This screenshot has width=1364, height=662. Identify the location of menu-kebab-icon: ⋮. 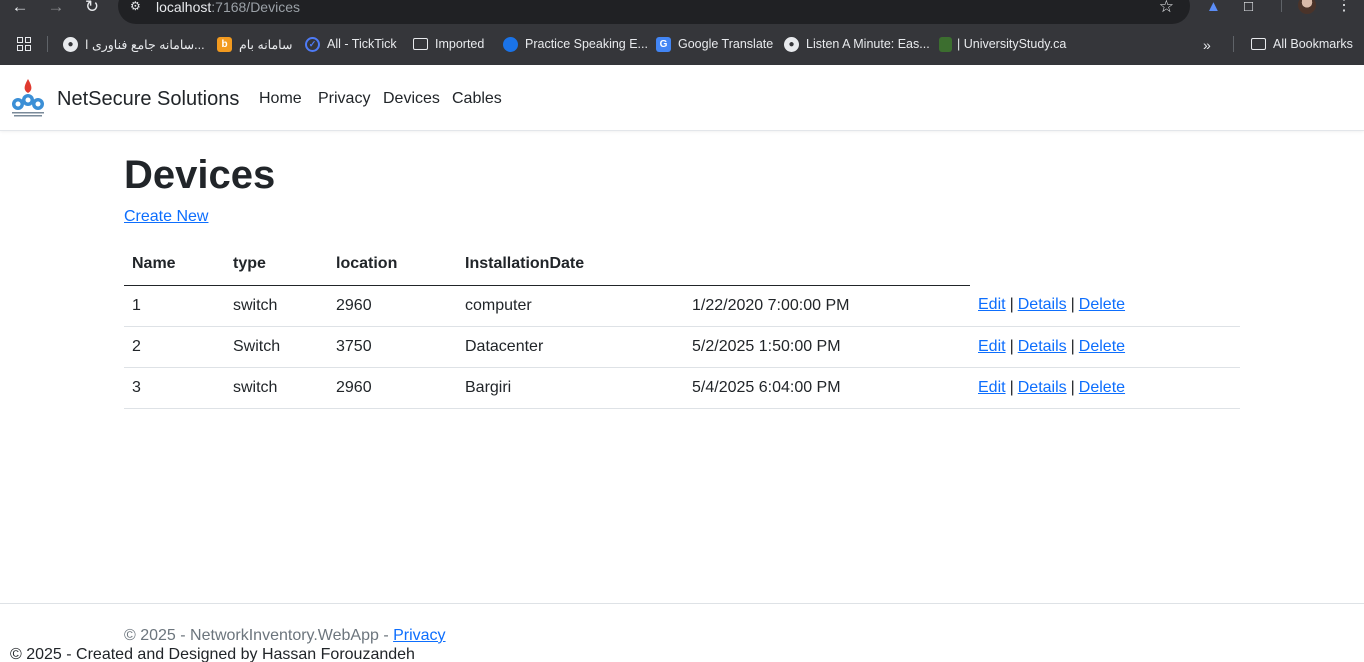
(1344, 7).